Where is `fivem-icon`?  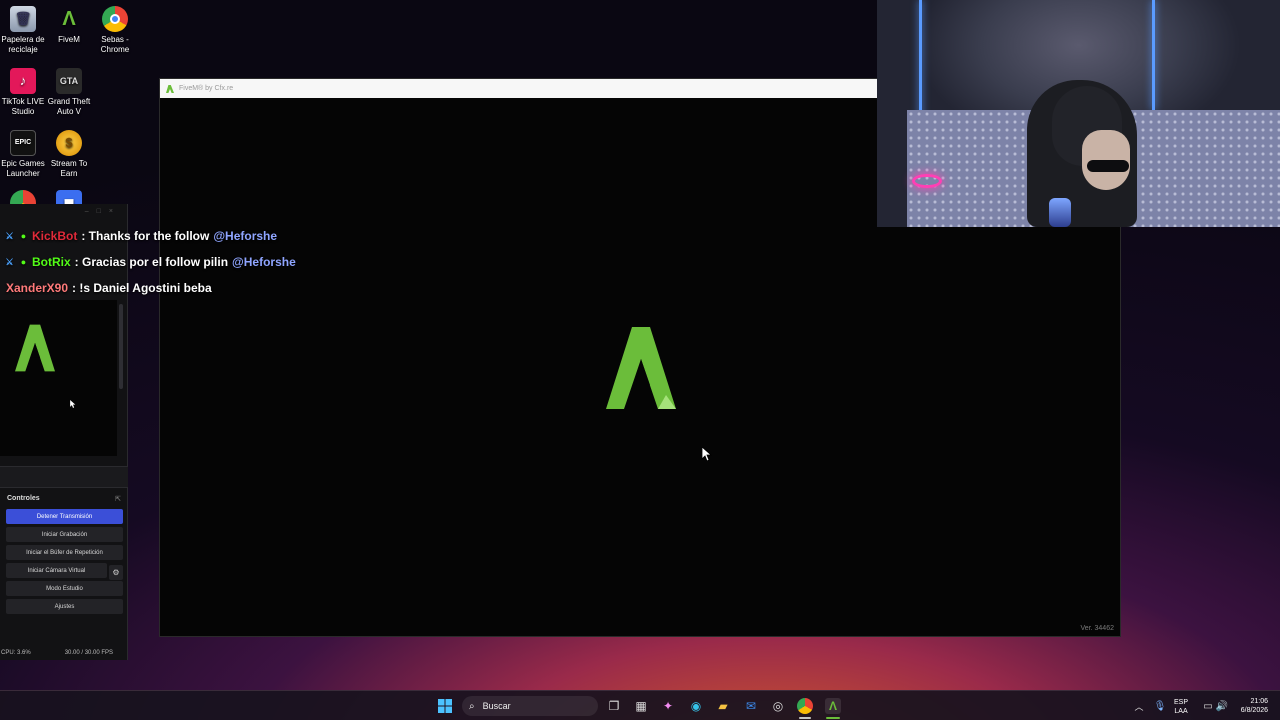
fivem-icon is located at coordinates (170, 88).